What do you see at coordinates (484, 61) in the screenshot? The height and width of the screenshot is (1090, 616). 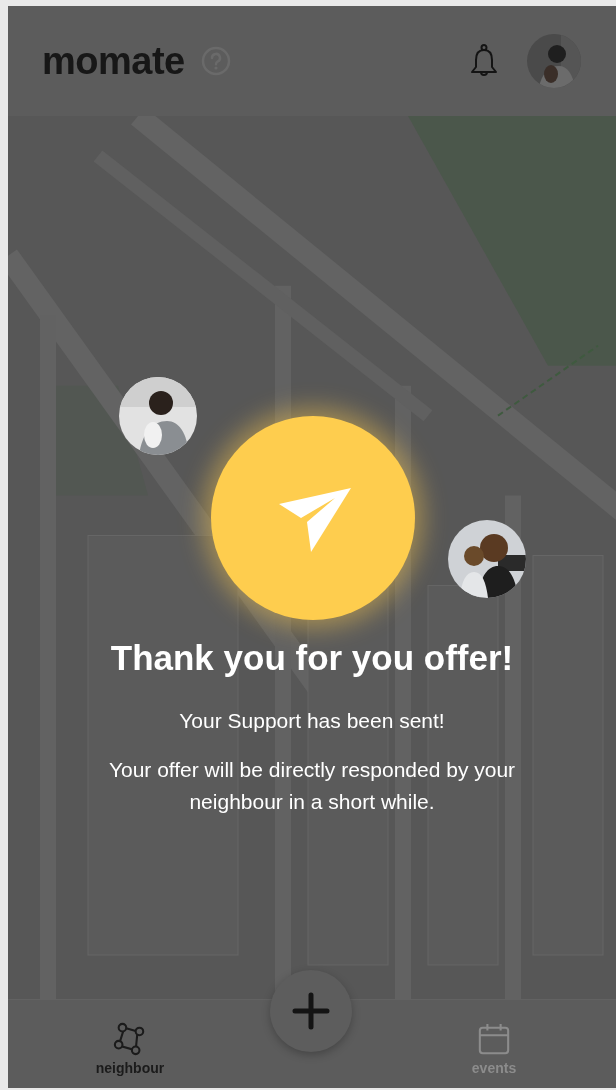 I see `bell-icon` at bounding box center [484, 61].